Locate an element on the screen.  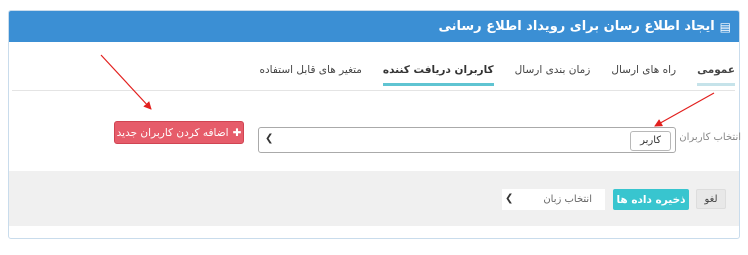
tab-general: عمومی is located at coordinates (716, 73).